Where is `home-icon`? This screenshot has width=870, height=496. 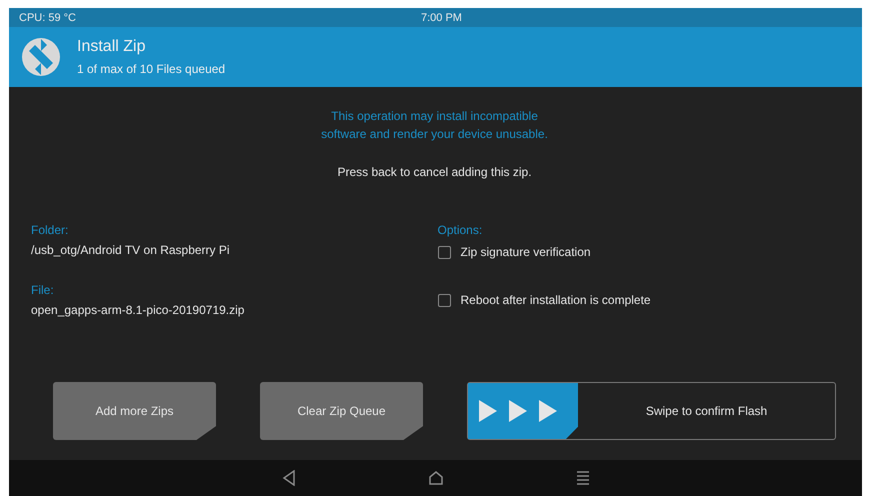 home-icon is located at coordinates (436, 478).